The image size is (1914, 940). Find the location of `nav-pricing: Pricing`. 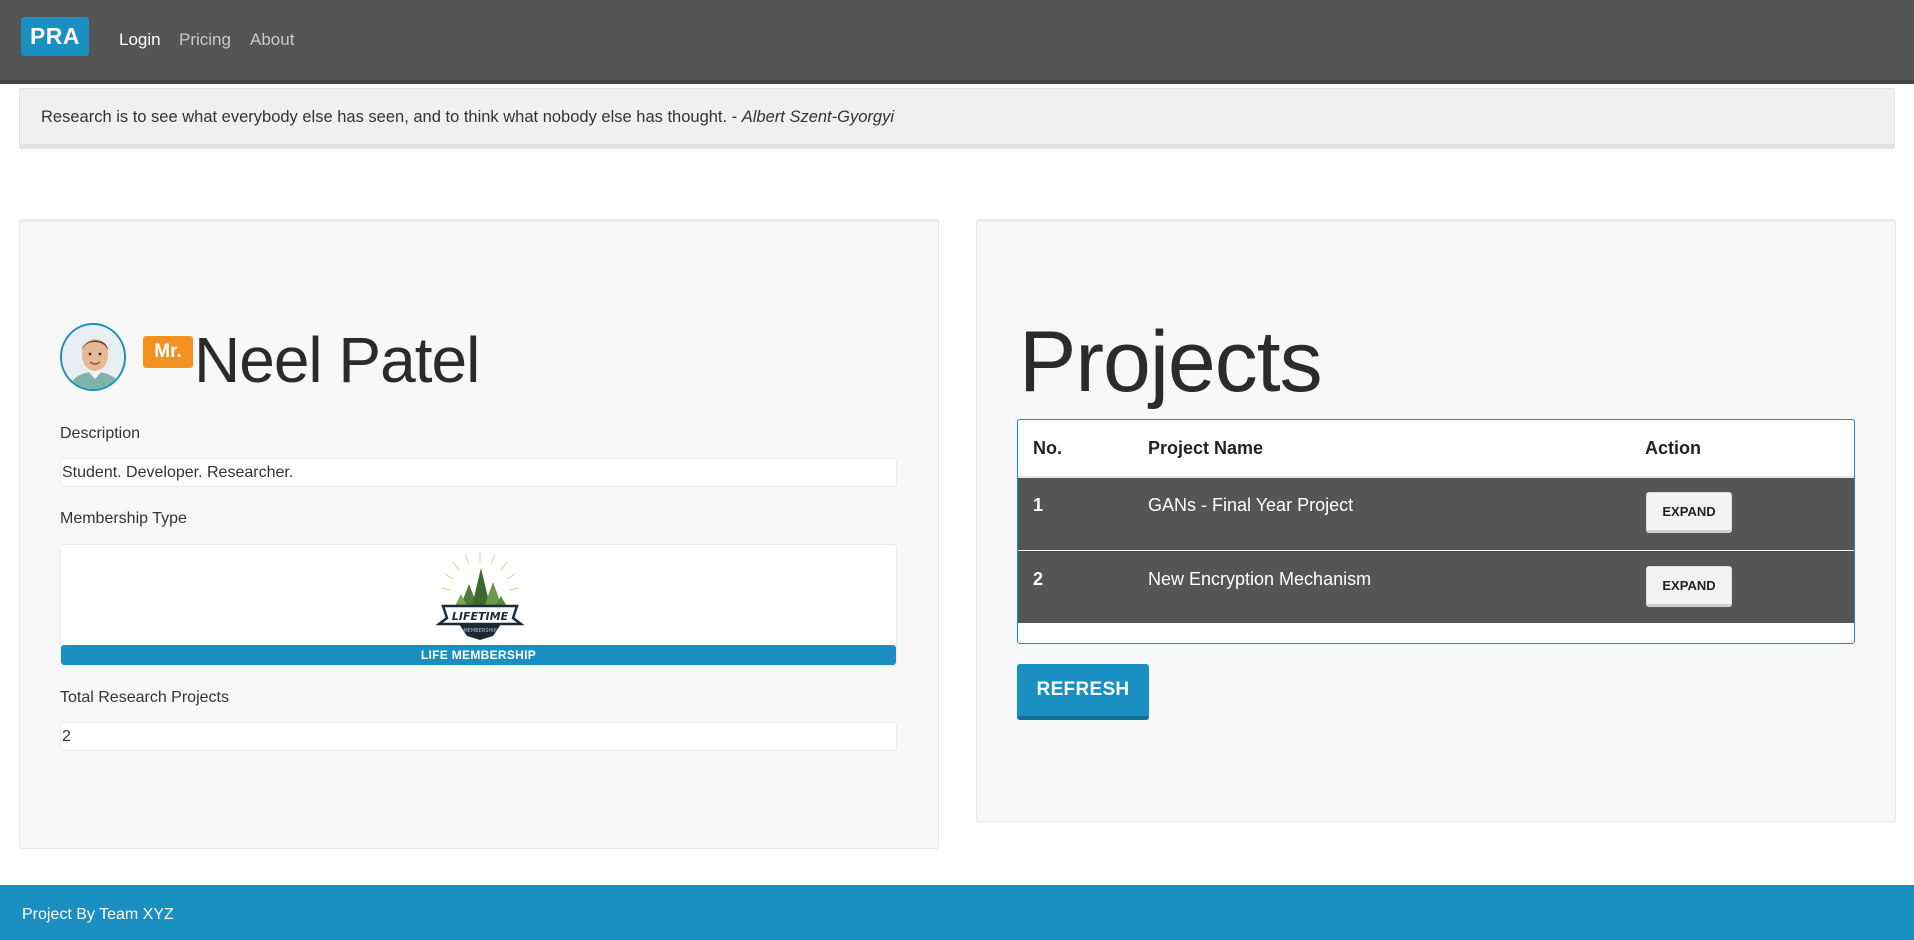

nav-pricing: Pricing is located at coordinates (205, 40).